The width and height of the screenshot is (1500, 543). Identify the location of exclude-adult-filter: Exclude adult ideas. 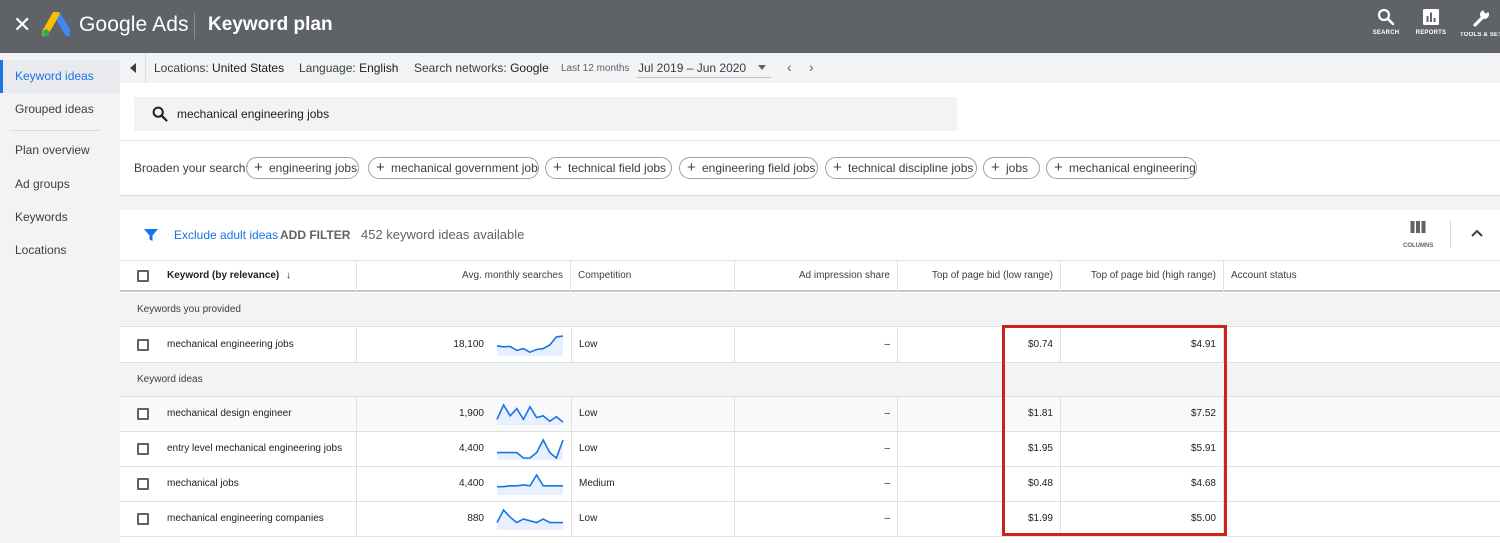
(226, 235).